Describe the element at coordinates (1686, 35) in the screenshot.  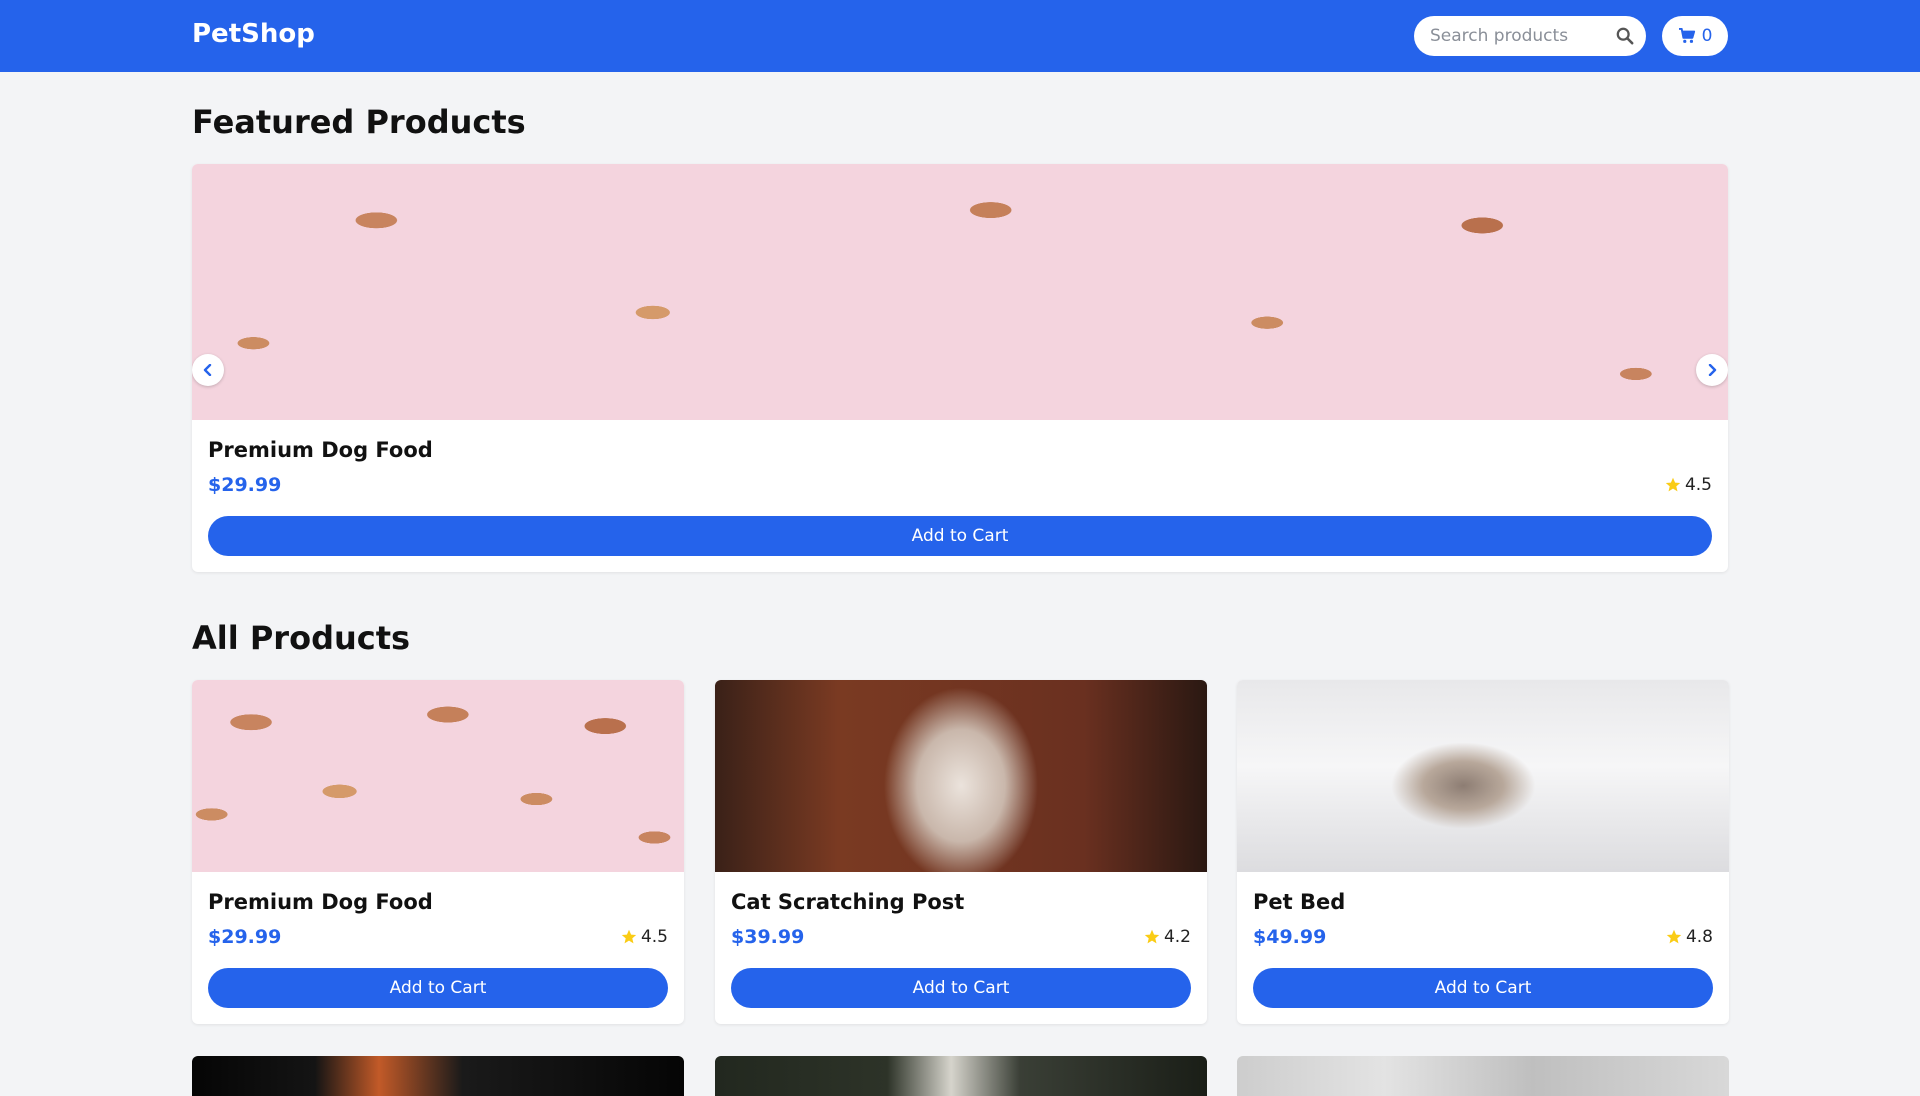
I see `cart-icon` at that location.